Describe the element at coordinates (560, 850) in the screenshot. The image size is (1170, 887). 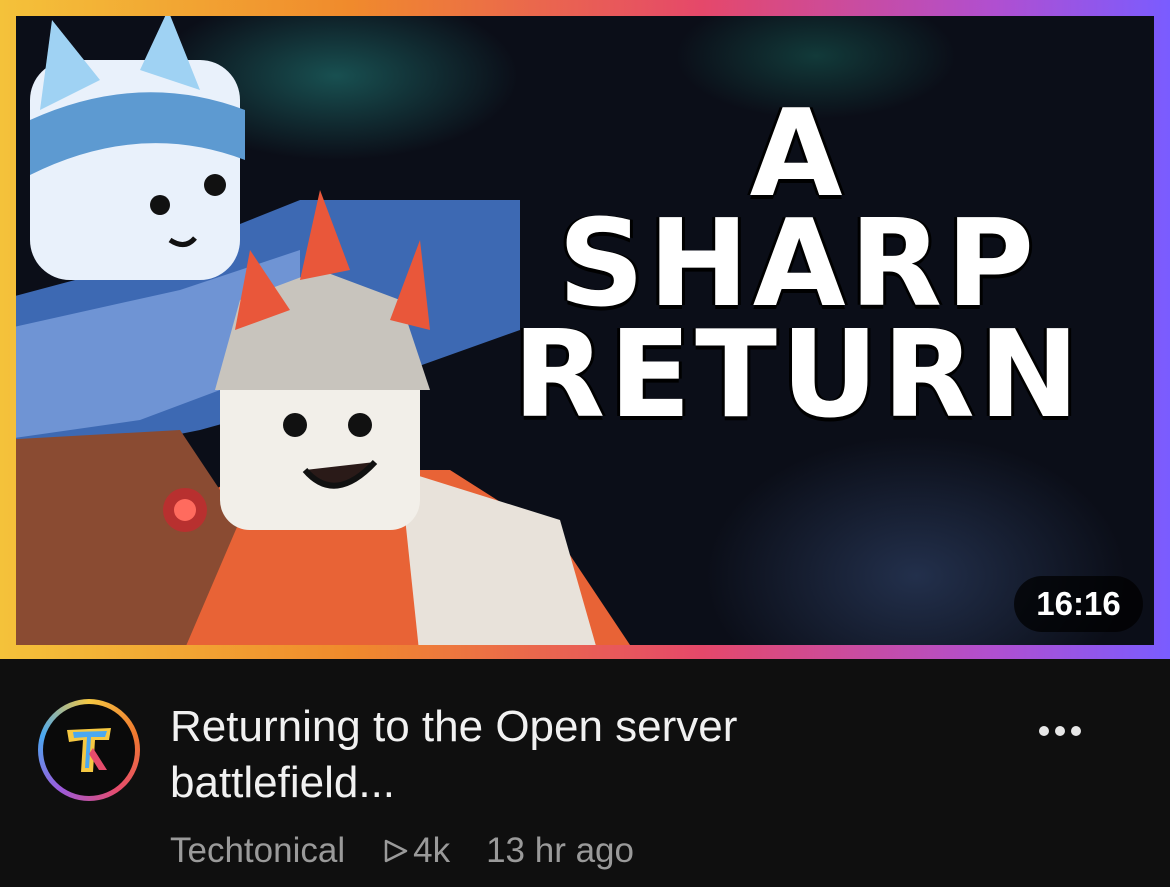
I see `upload-age: 13 hr ago` at that location.